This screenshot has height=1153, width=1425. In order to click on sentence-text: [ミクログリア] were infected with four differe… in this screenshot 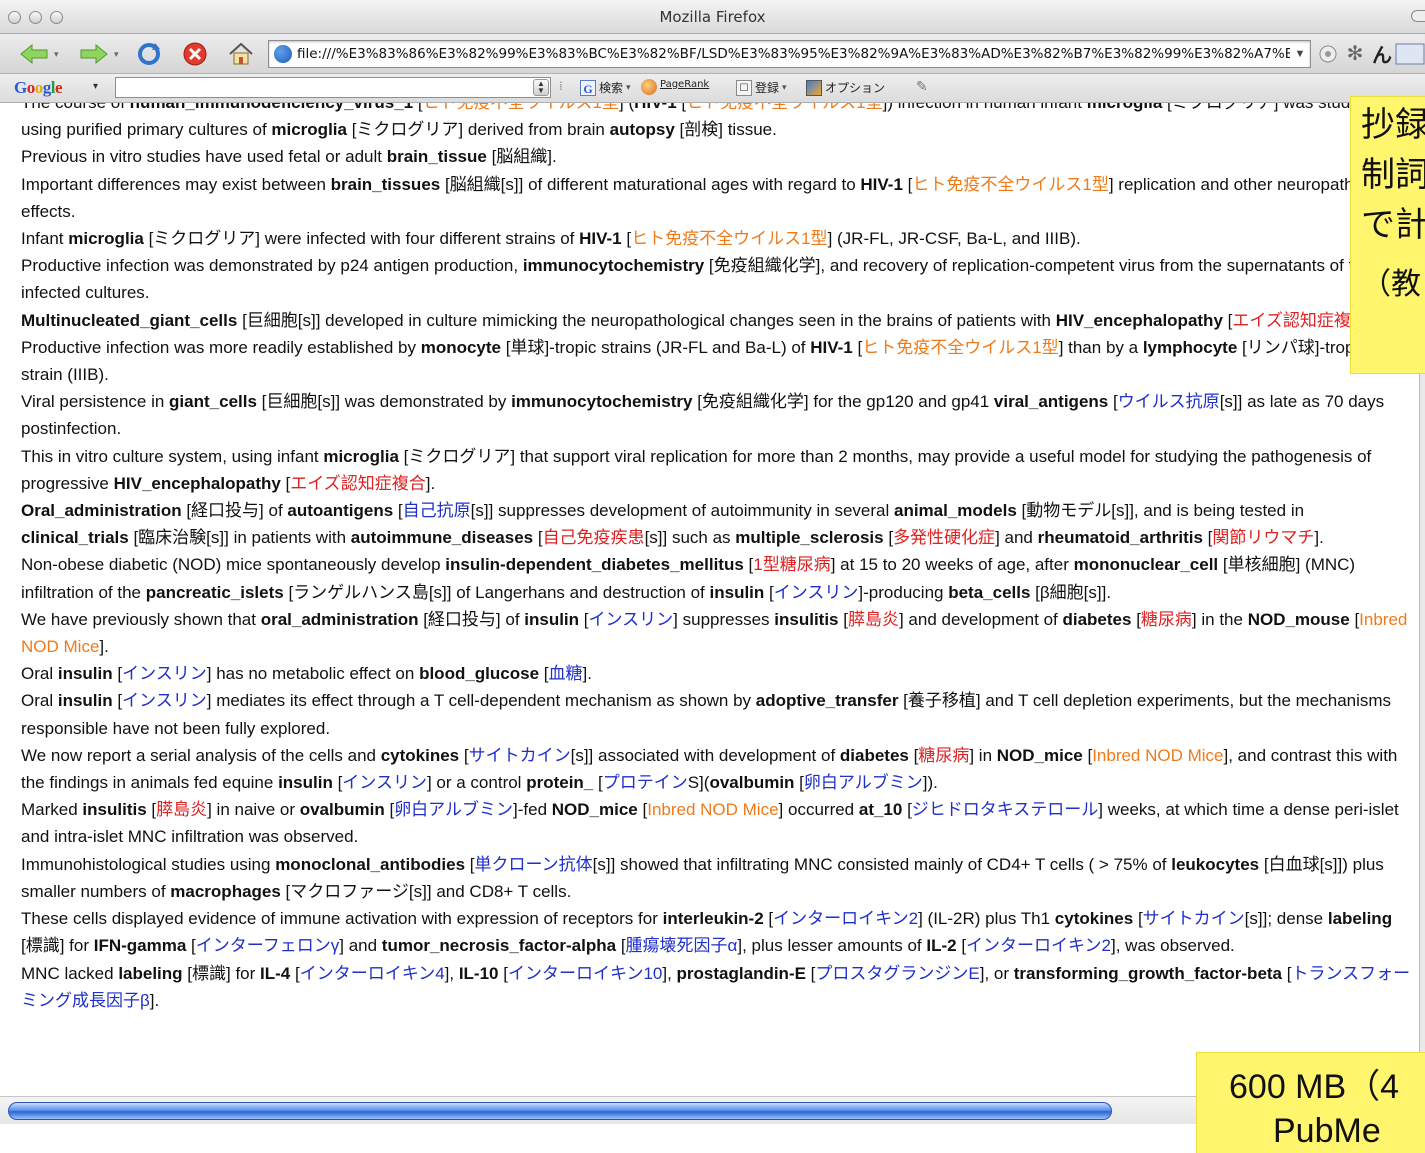, I will do `click(361, 239)`.